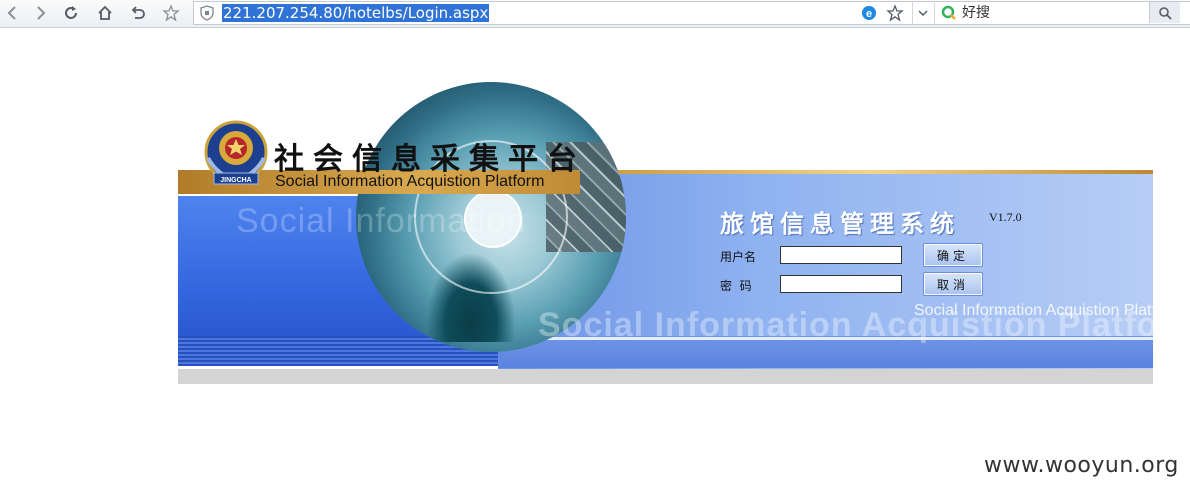  I want to click on version-label: V1.7.0, so click(1005, 217).